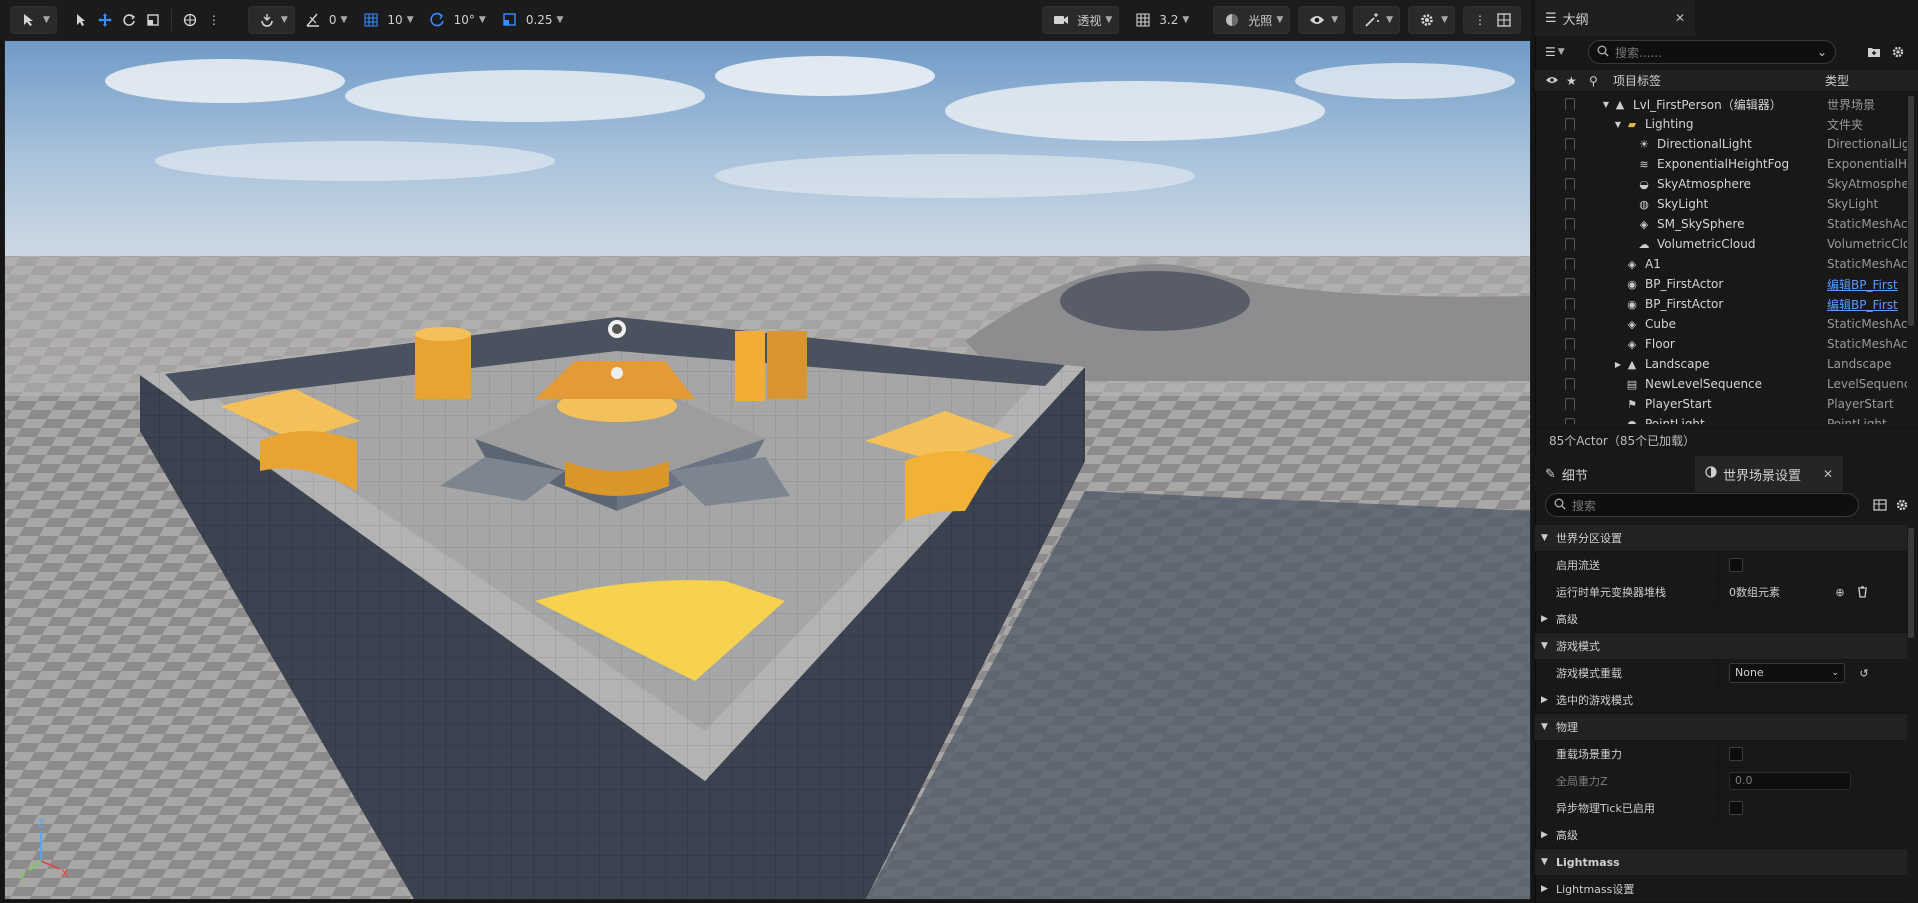  What do you see at coordinates (1721, 889) in the screenshot?
I see `property-row: ▶ Lightmass设置` at bounding box center [1721, 889].